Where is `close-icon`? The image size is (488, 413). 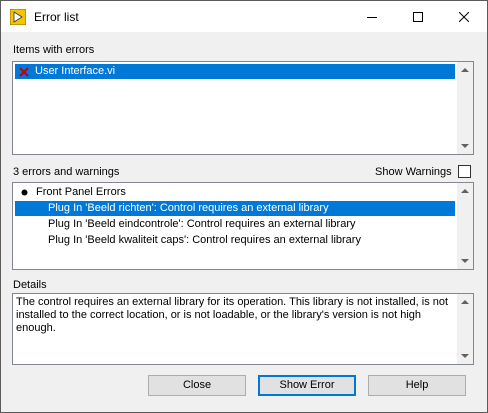
close-icon is located at coordinates (464, 16).